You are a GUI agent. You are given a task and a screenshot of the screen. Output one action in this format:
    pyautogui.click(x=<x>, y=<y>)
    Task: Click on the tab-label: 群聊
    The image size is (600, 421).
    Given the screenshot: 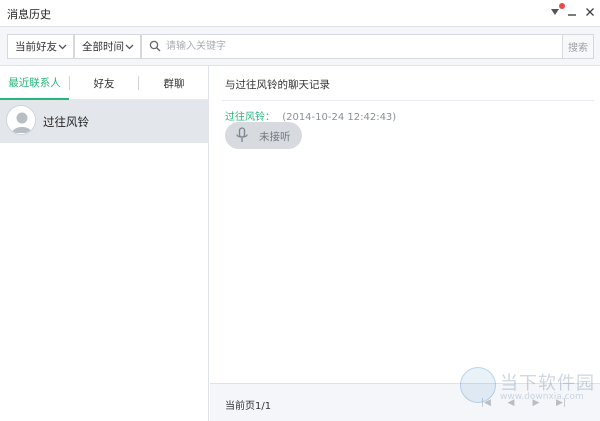 What is the action you would take?
    pyautogui.click(x=174, y=83)
    